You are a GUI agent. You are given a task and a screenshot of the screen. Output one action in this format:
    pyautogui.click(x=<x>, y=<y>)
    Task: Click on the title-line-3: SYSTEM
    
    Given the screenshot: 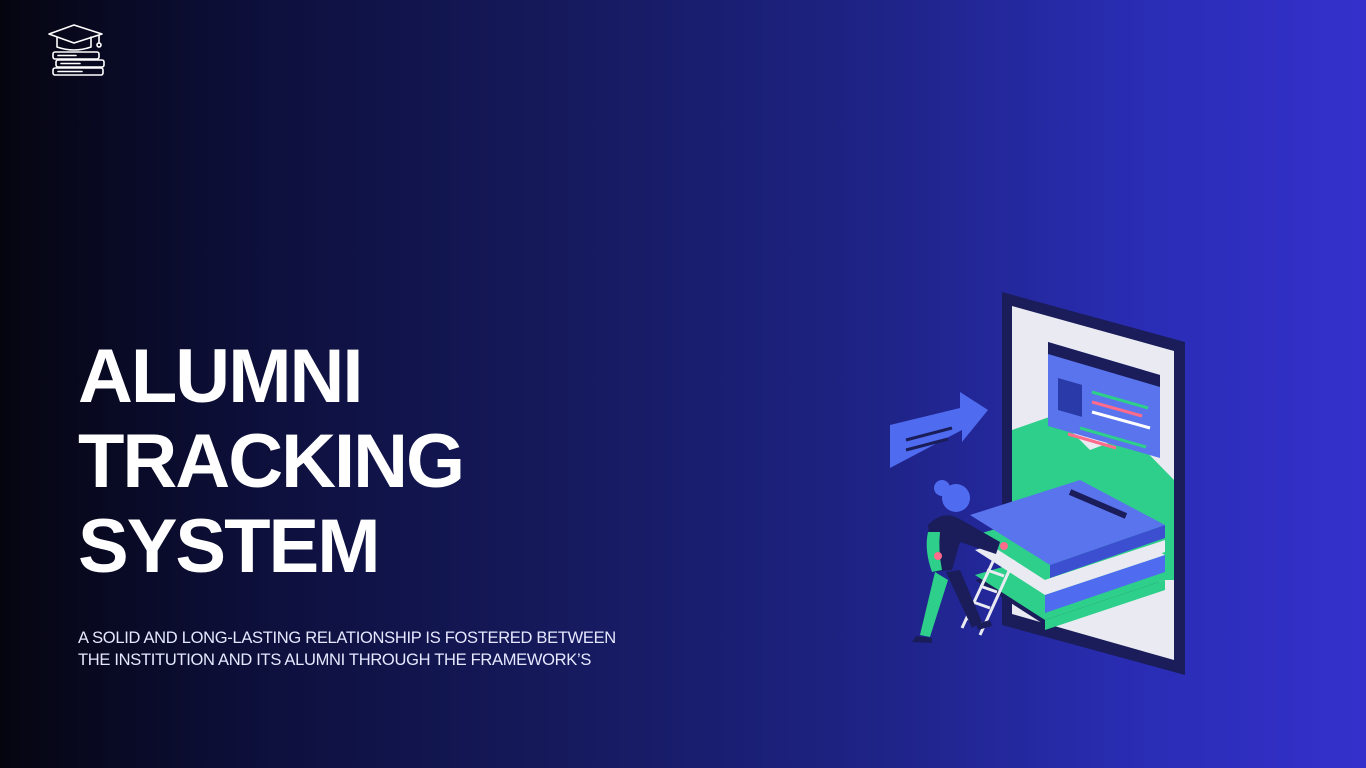 What is the action you would take?
    pyautogui.click(x=229, y=546)
    